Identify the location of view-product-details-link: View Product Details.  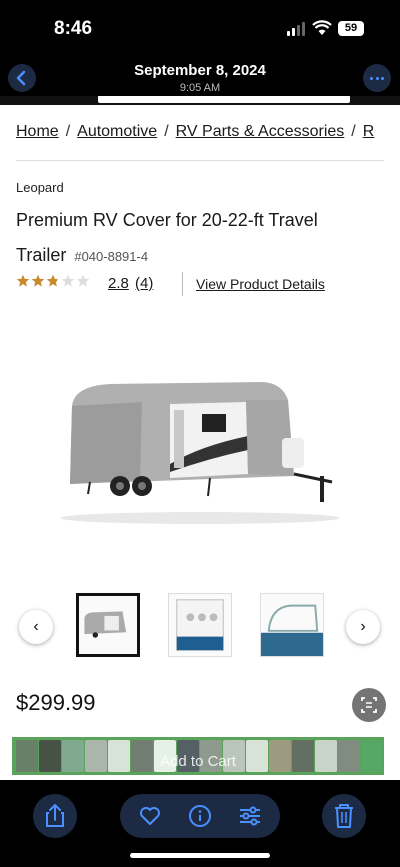
(260, 284).